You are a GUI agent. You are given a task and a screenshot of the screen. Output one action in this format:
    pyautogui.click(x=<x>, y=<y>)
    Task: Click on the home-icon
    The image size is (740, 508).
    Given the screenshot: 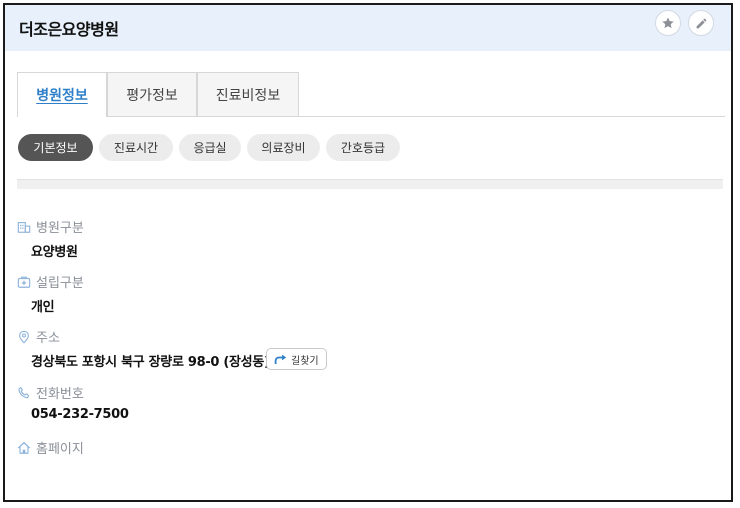 What is the action you would take?
    pyautogui.click(x=24, y=448)
    